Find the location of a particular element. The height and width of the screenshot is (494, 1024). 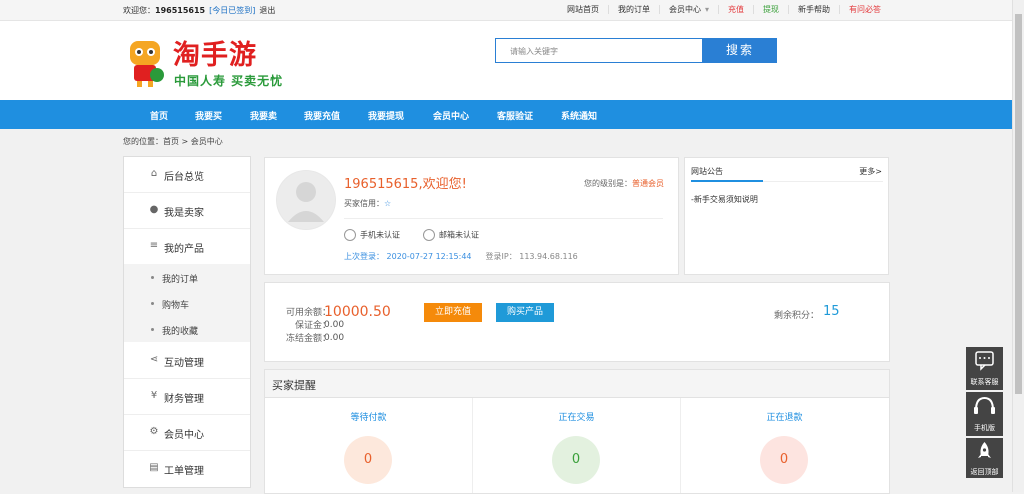

nav-withdraw: 我要提现 is located at coordinates (386, 115).